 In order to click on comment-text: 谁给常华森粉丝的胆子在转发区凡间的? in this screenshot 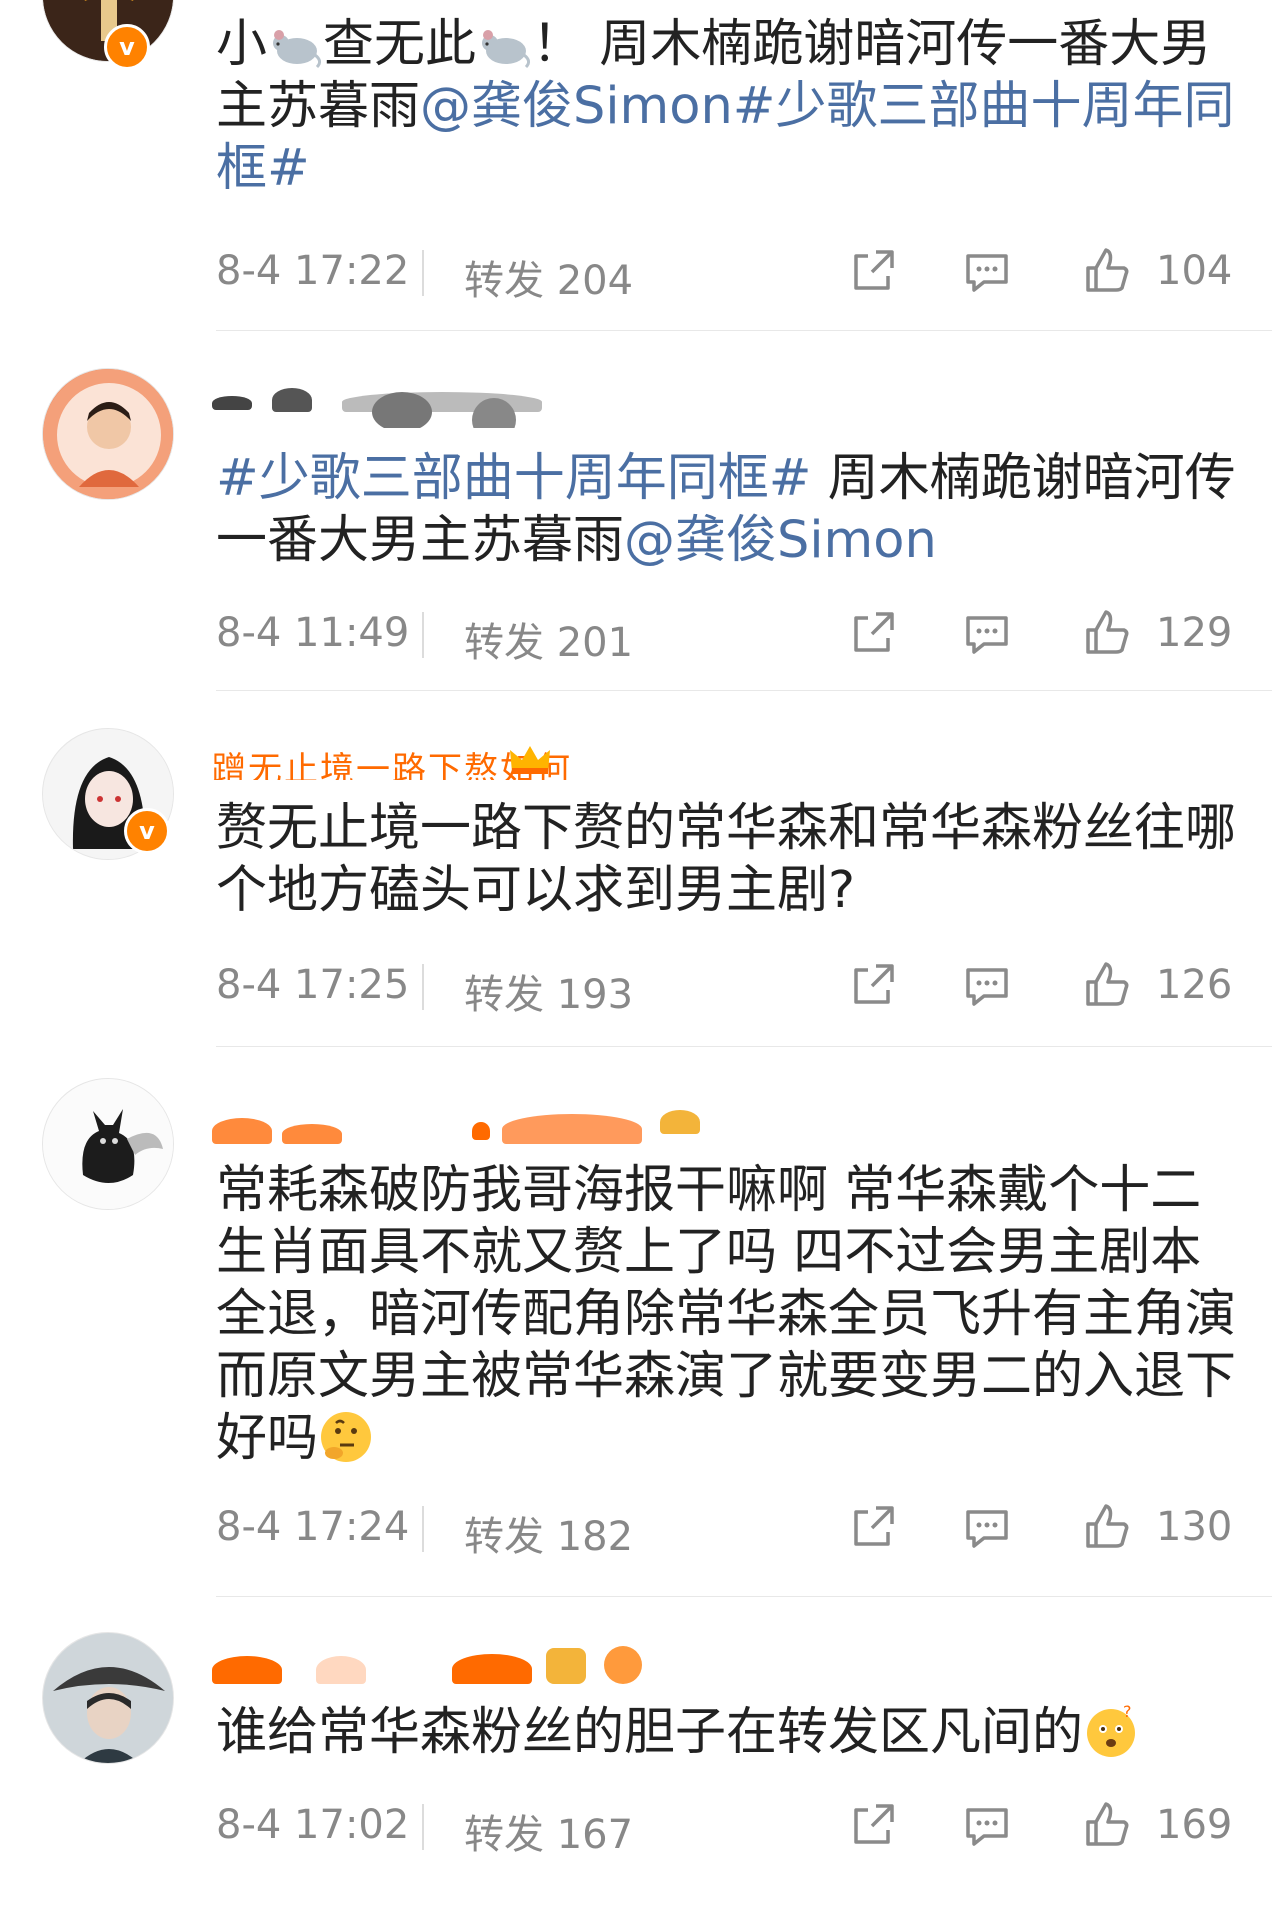, I will do `click(726, 1733)`.